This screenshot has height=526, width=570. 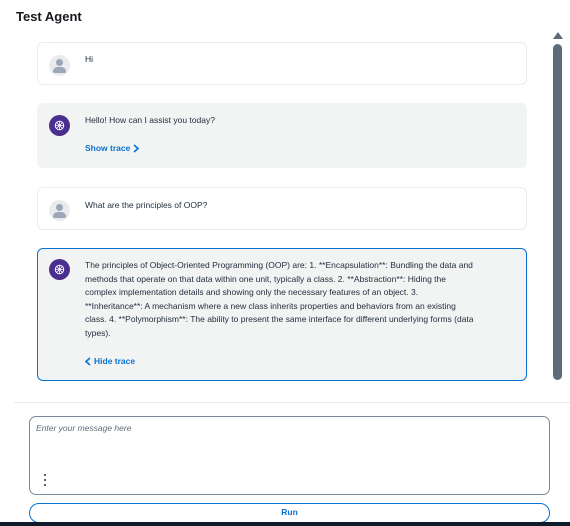 What do you see at coordinates (289, 513) in the screenshot?
I see `run-button: Run` at bounding box center [289, 513].